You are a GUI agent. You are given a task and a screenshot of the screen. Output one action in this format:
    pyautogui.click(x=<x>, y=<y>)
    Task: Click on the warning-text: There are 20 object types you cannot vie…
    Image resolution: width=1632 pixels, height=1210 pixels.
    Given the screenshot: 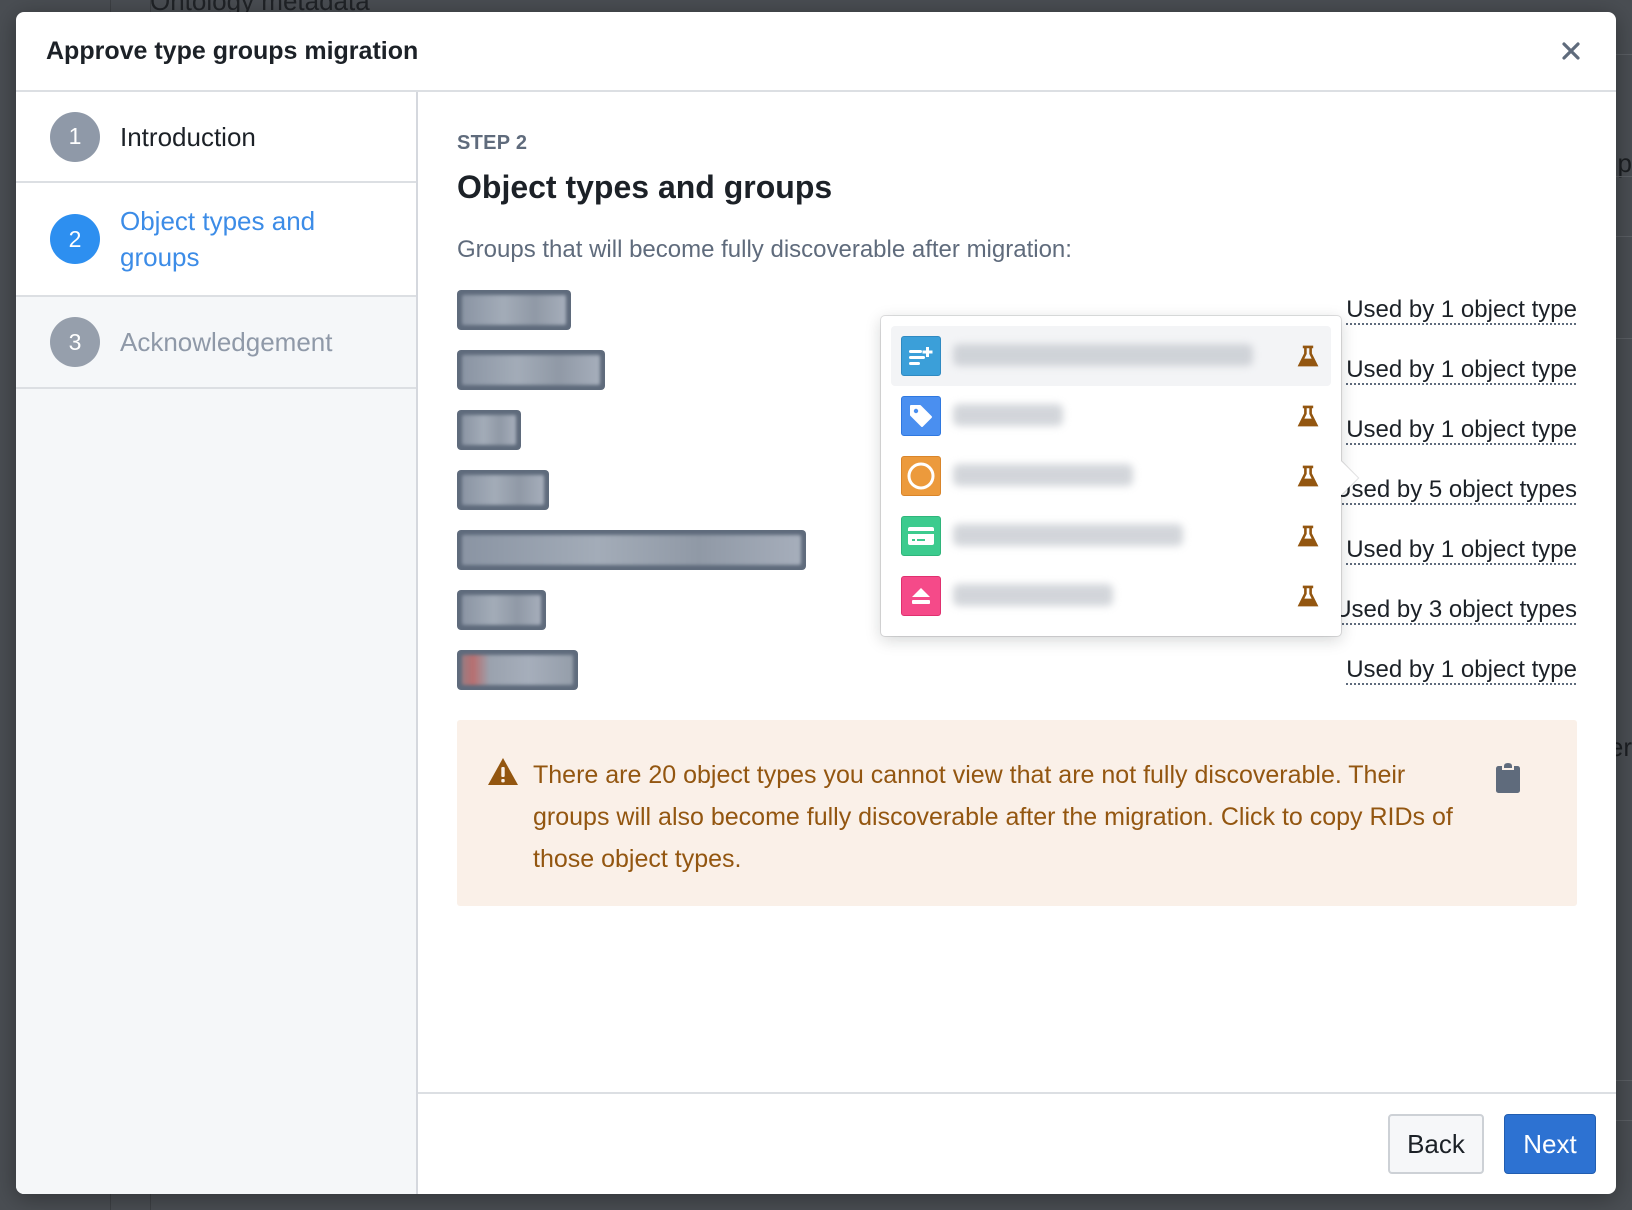 What is the action you would take?
    pyautogui.click(x=993, y=817)
    